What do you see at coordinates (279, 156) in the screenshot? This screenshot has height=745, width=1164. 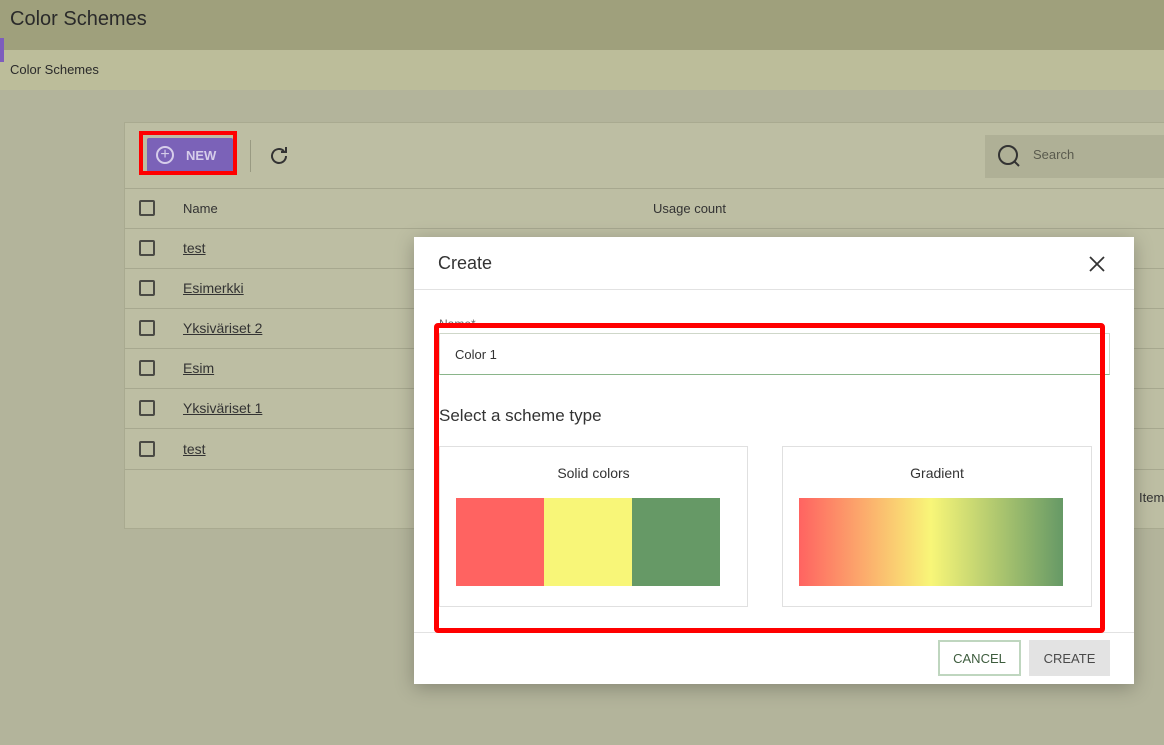 I see `refresh-icon` at bounding box center [279, 156].